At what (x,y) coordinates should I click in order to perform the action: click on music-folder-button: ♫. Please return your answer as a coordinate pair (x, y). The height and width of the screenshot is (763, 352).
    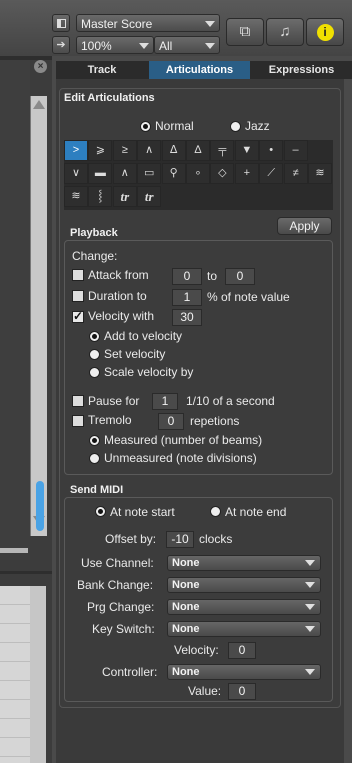
    Looking at the image, I should click on (285, 32).